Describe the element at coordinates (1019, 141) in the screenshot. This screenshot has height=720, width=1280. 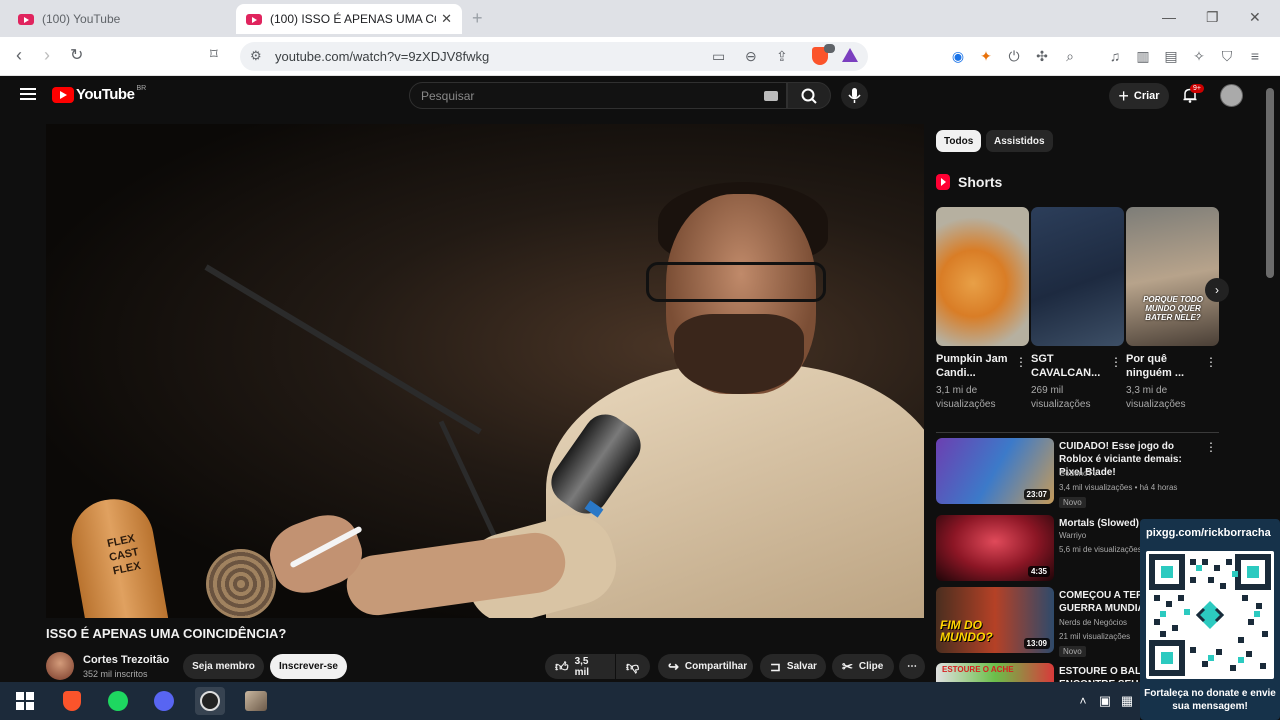
I see `chip-watched: Assistidos` at that location.